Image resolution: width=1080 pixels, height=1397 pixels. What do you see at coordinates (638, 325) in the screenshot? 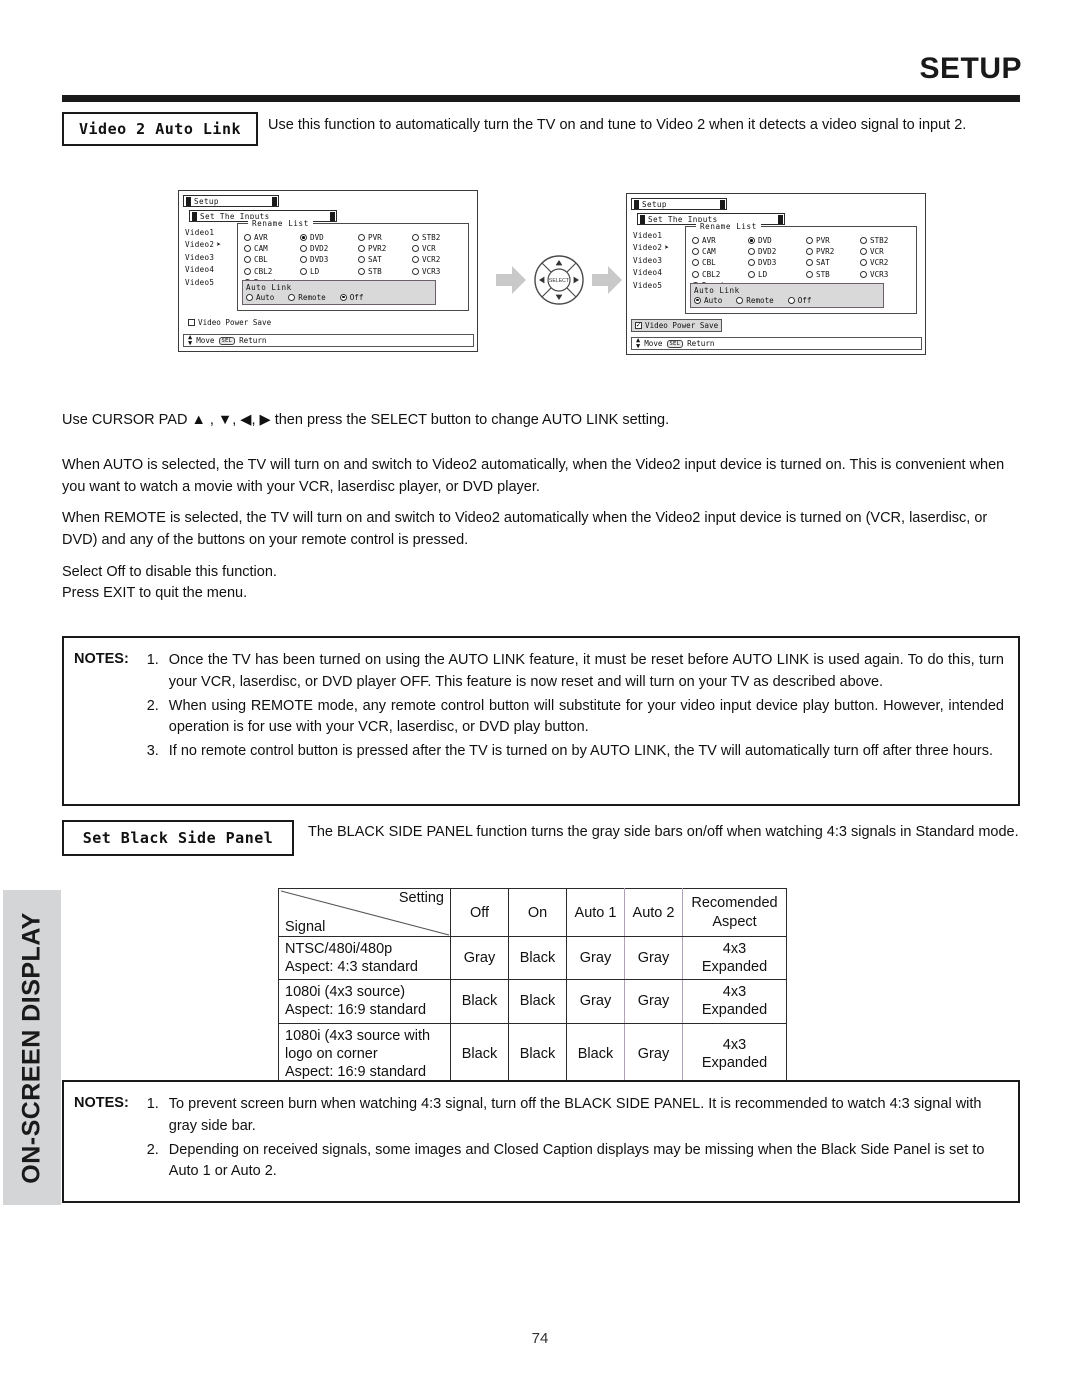
I see `checkbox-icon-checked` at bounding box center [638, 325].